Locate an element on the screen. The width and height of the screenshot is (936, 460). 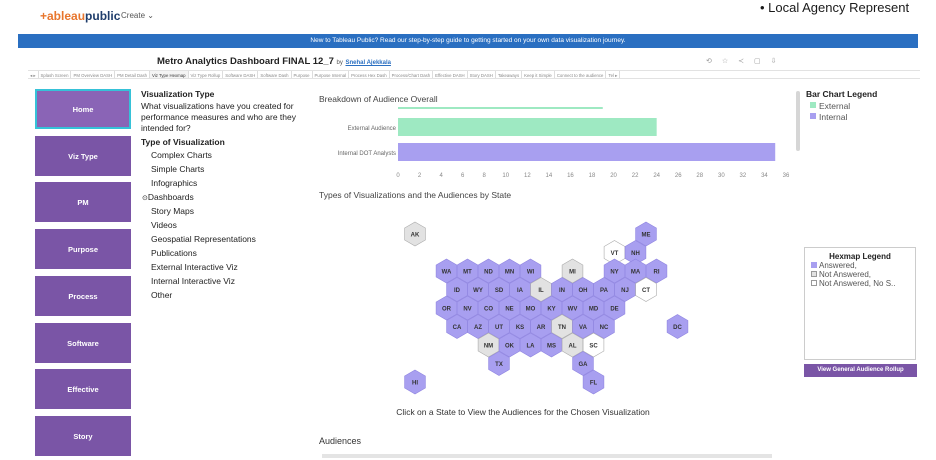
nav-button-purpose: Purpose is located at coordinates (83, 249).